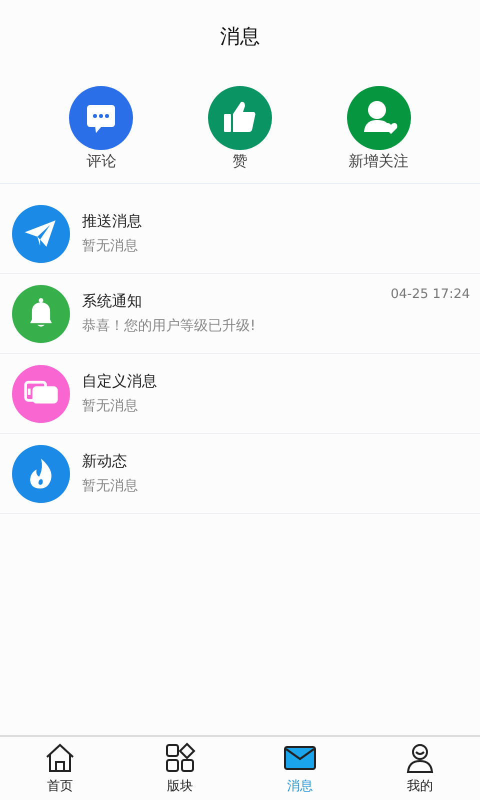 The width and height of the screenshot is (480, 800). Describe the element at coordinates (169, 326) in the screenshot. I see `message-preview: 恭喜！您的用户等级已升级!` at that location.